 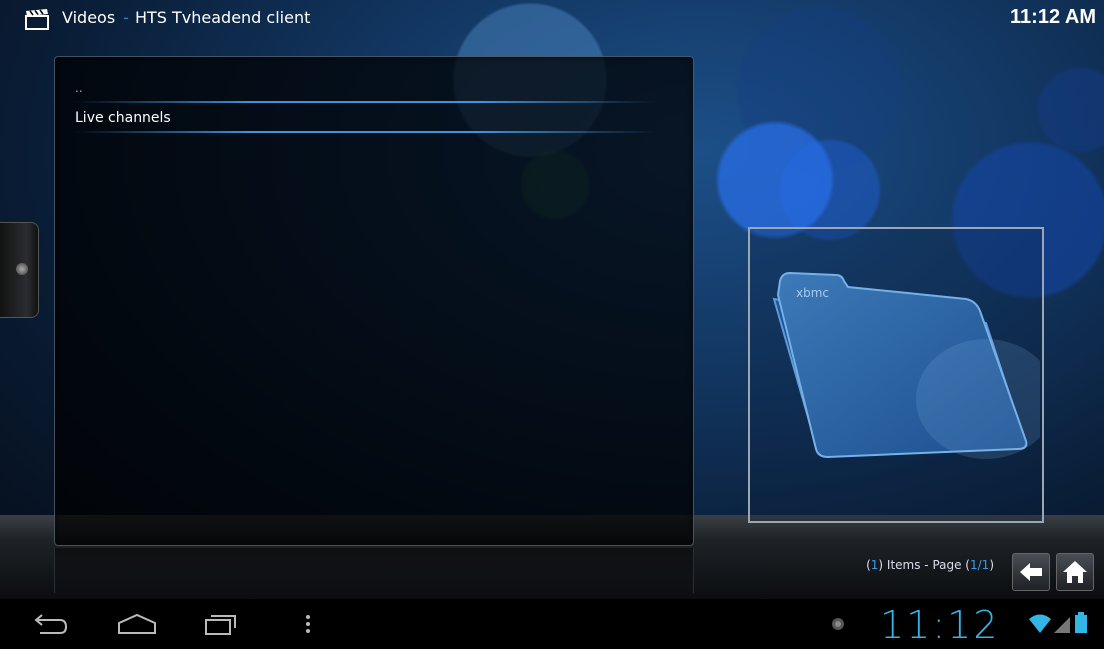 What do you see at coordinates (980, 565) in the screenshot?
I see `page-number: 1/1` at bounding box center [980, 565].